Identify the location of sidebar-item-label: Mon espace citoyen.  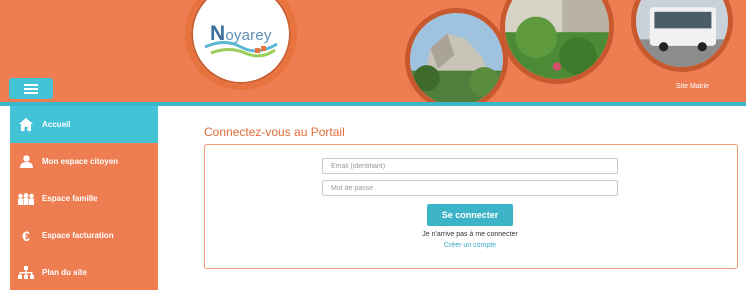
(80, 161).